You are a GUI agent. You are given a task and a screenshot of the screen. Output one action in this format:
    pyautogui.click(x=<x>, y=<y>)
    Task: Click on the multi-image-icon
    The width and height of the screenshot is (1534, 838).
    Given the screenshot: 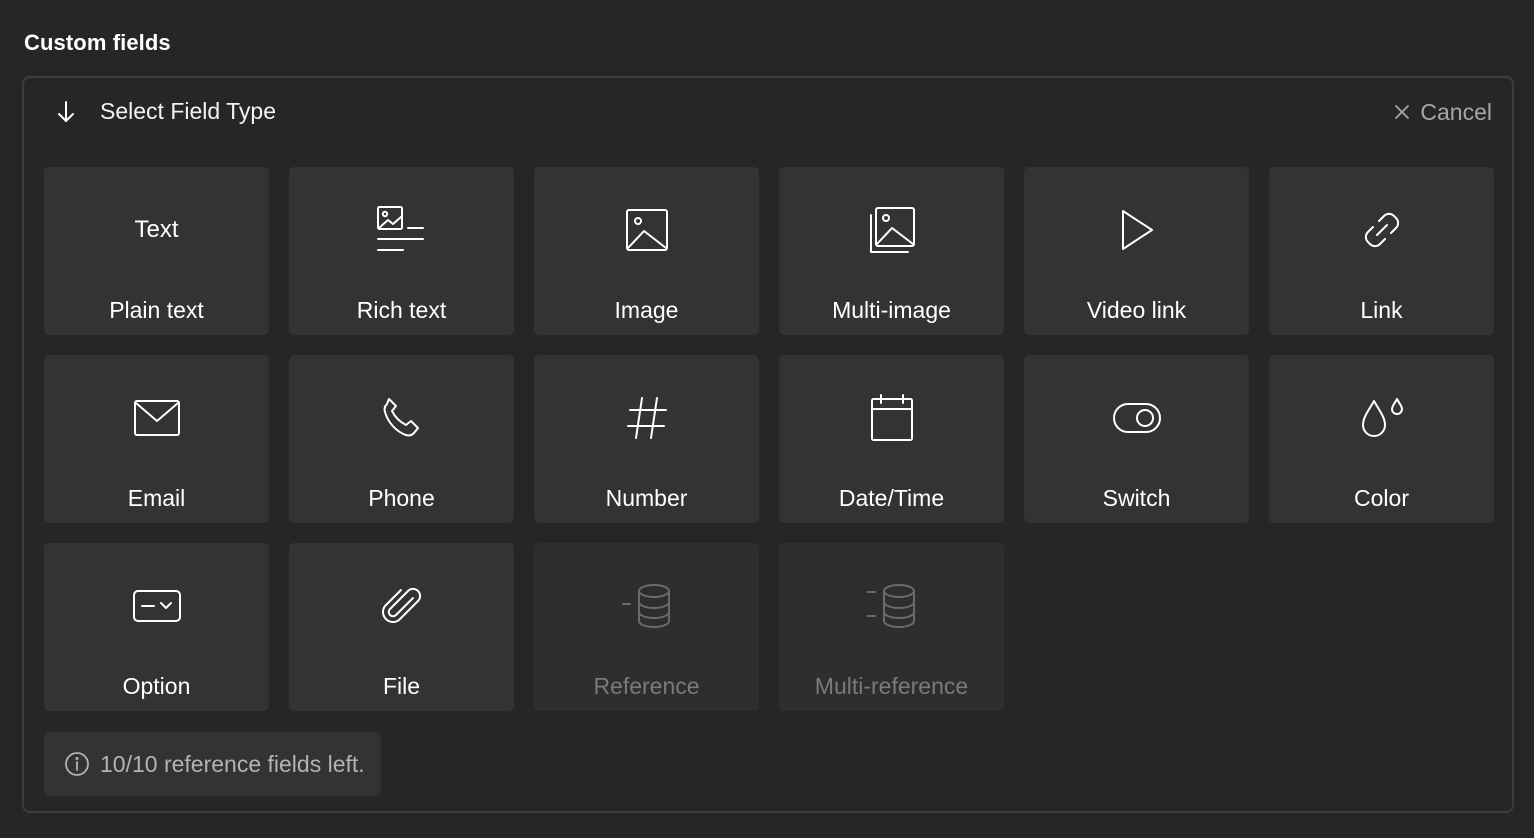 What is the action you would take?
    pyautogui.click(x=891, y=230)
    